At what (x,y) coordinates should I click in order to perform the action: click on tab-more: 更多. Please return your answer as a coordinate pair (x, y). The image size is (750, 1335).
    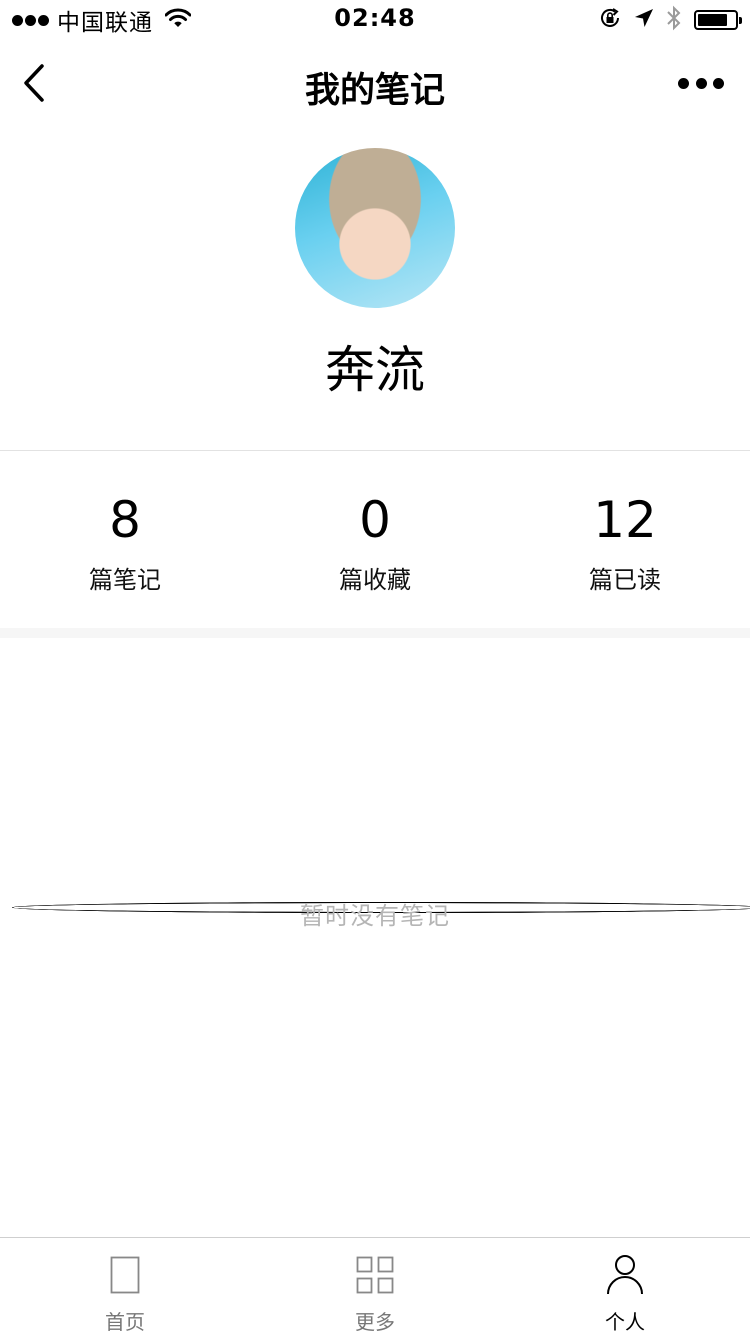
    Looking at the image, I should click on (375, 1286).